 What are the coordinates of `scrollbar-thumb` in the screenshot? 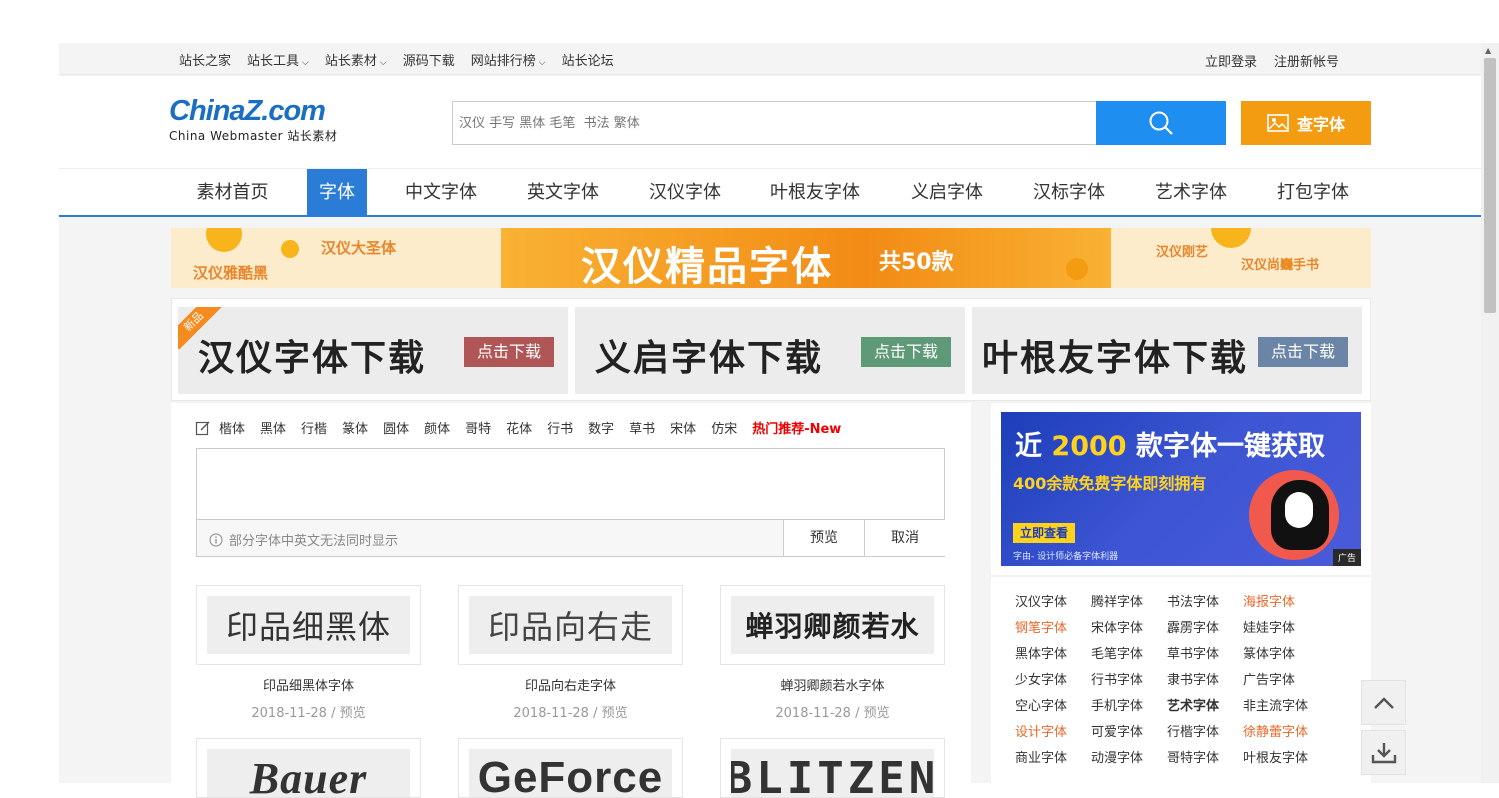 It's located at (1490, 185).